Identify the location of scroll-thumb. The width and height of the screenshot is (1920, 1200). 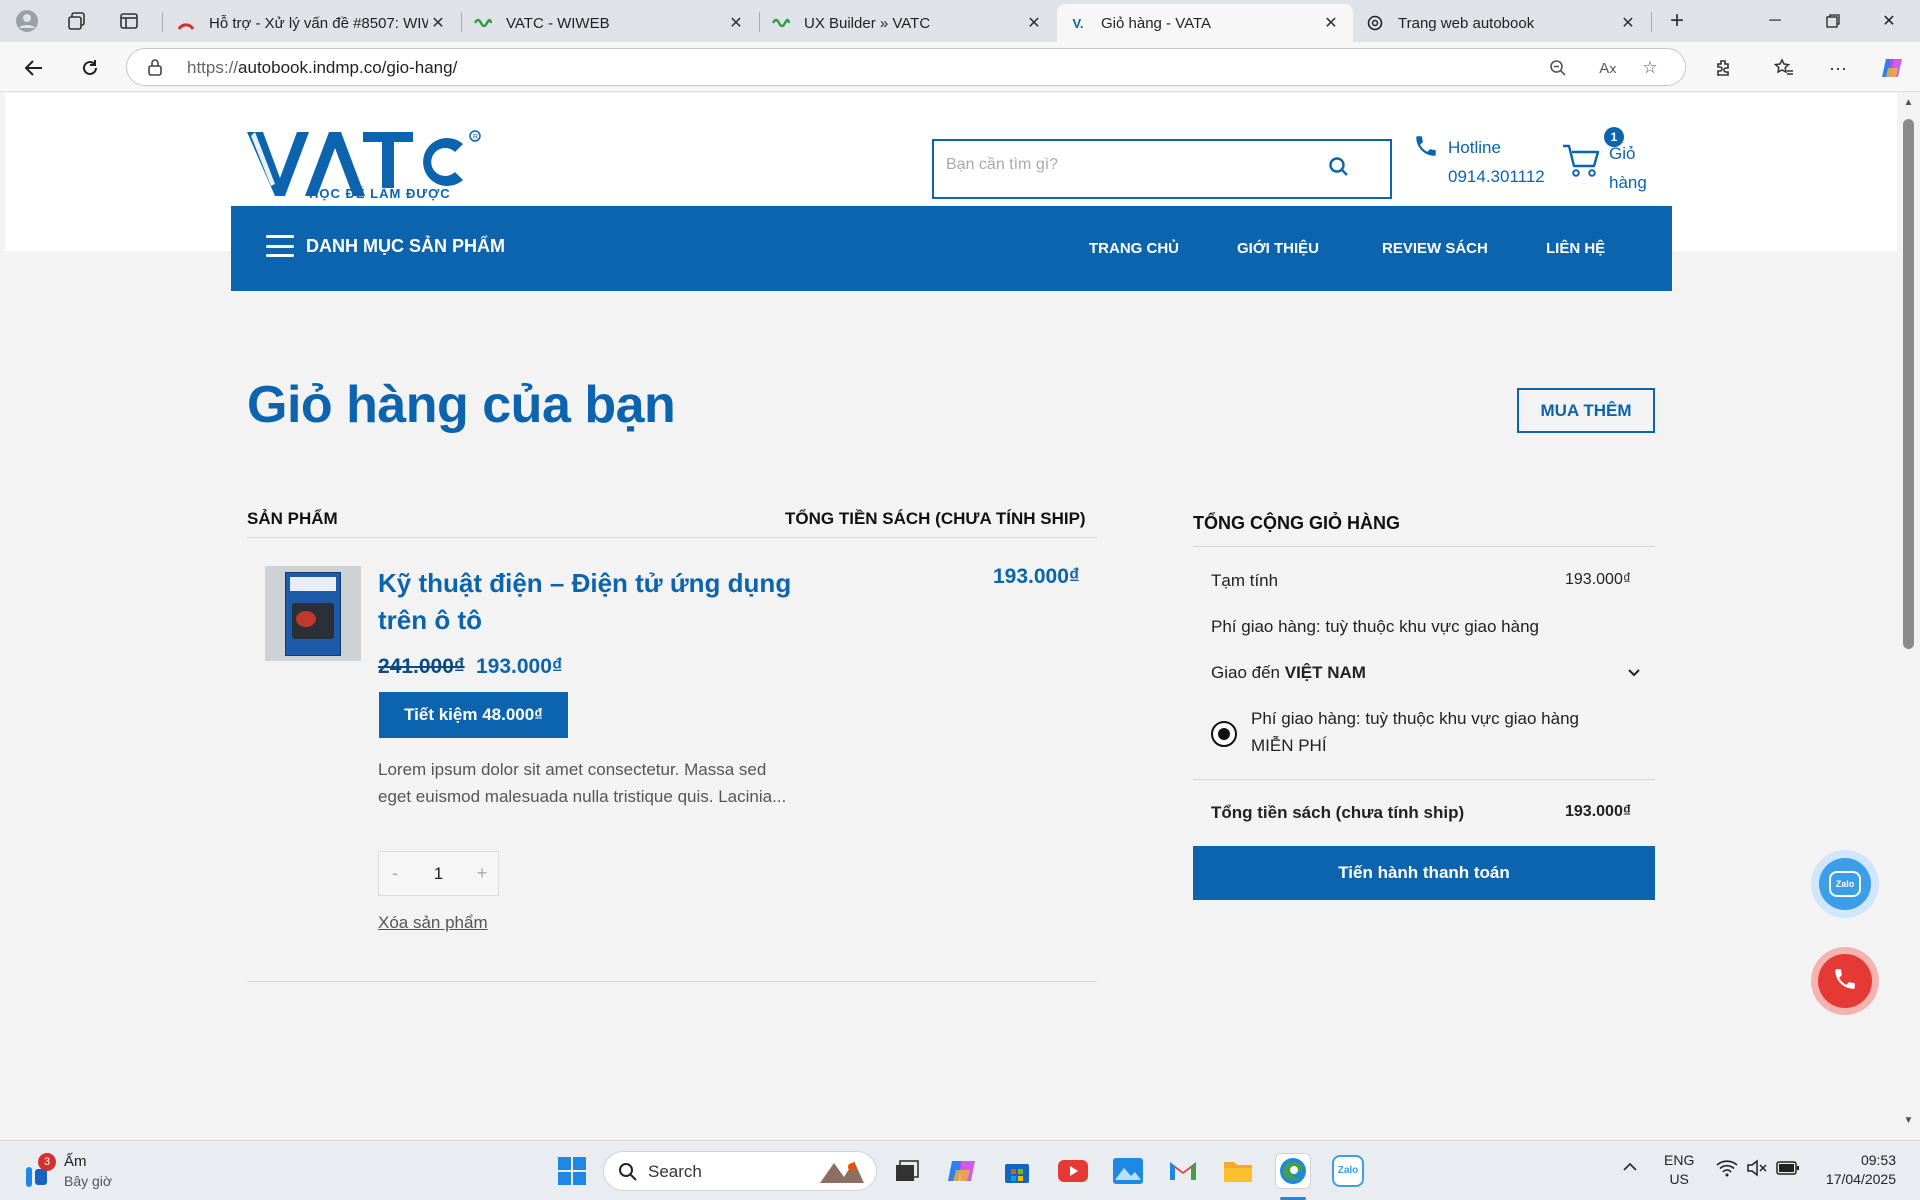
(1908, 384).